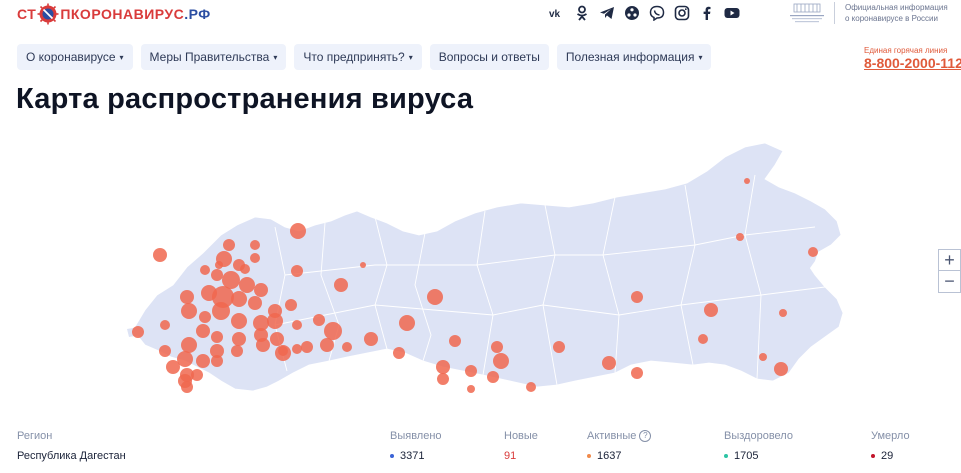 This screenshot has height=473, width=961. Describe the element at coordinates (582, 13) in the screenshot. I see `odnoklassniki-icon` at that location.